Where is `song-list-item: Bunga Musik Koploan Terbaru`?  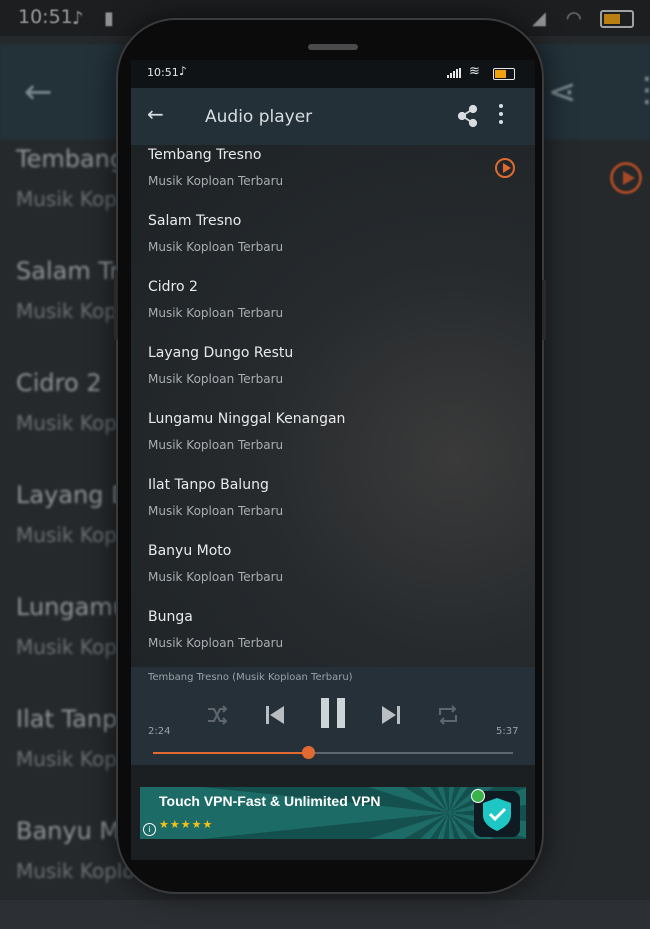 song-list-item: Bunga Musik Koploan Terbaru is located at coordinates (333, 637).